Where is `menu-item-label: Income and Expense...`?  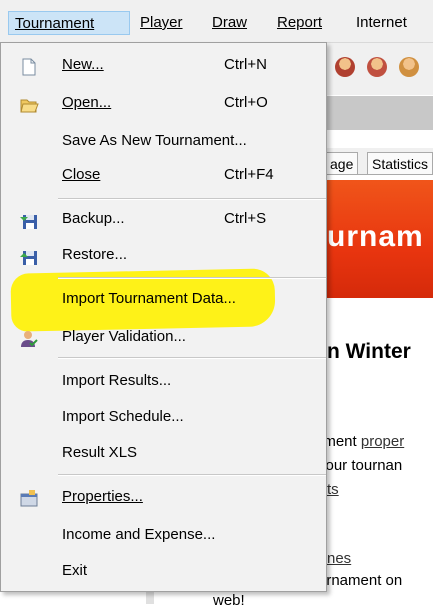 menu-item-label: Income and Expense... is located at coordinates (139, 534).